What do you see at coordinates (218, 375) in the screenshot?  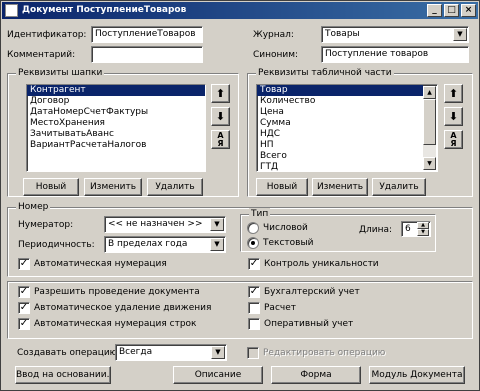 I see `description-button: Описание` at bounding box center [218, 375].